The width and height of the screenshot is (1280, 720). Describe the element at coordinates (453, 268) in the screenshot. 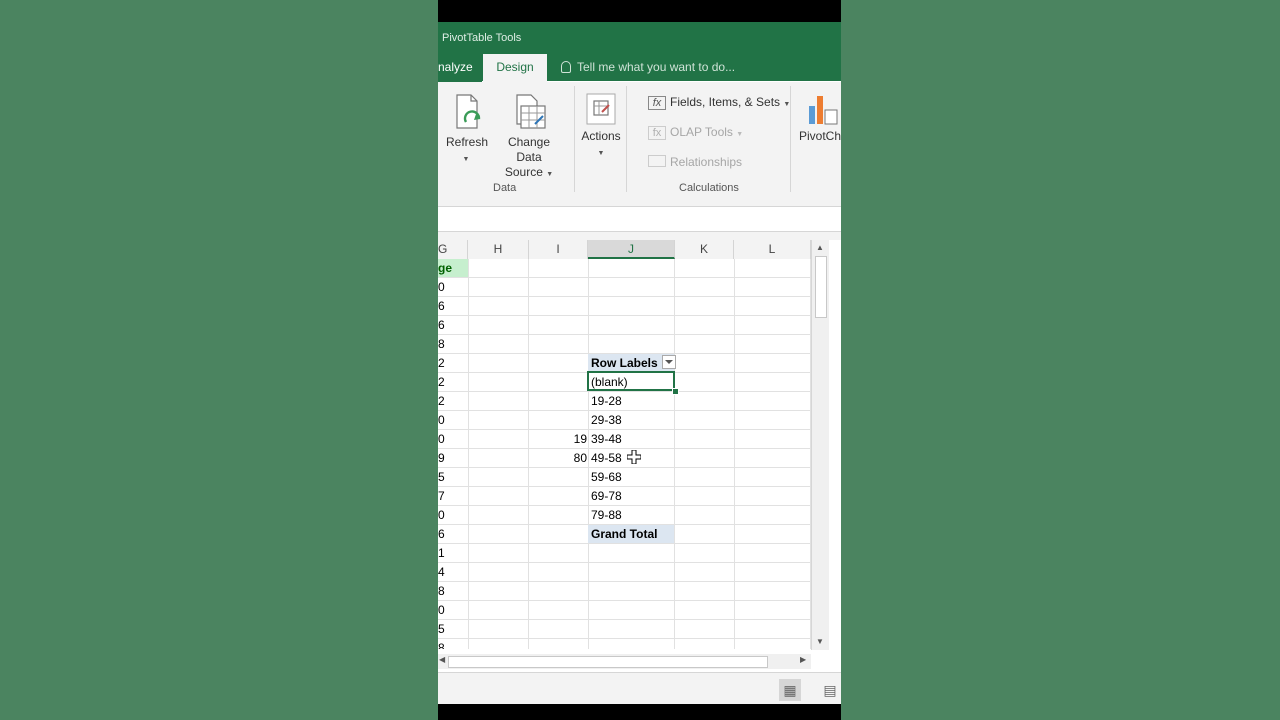

I see `cell-g-header: ge` at that location.